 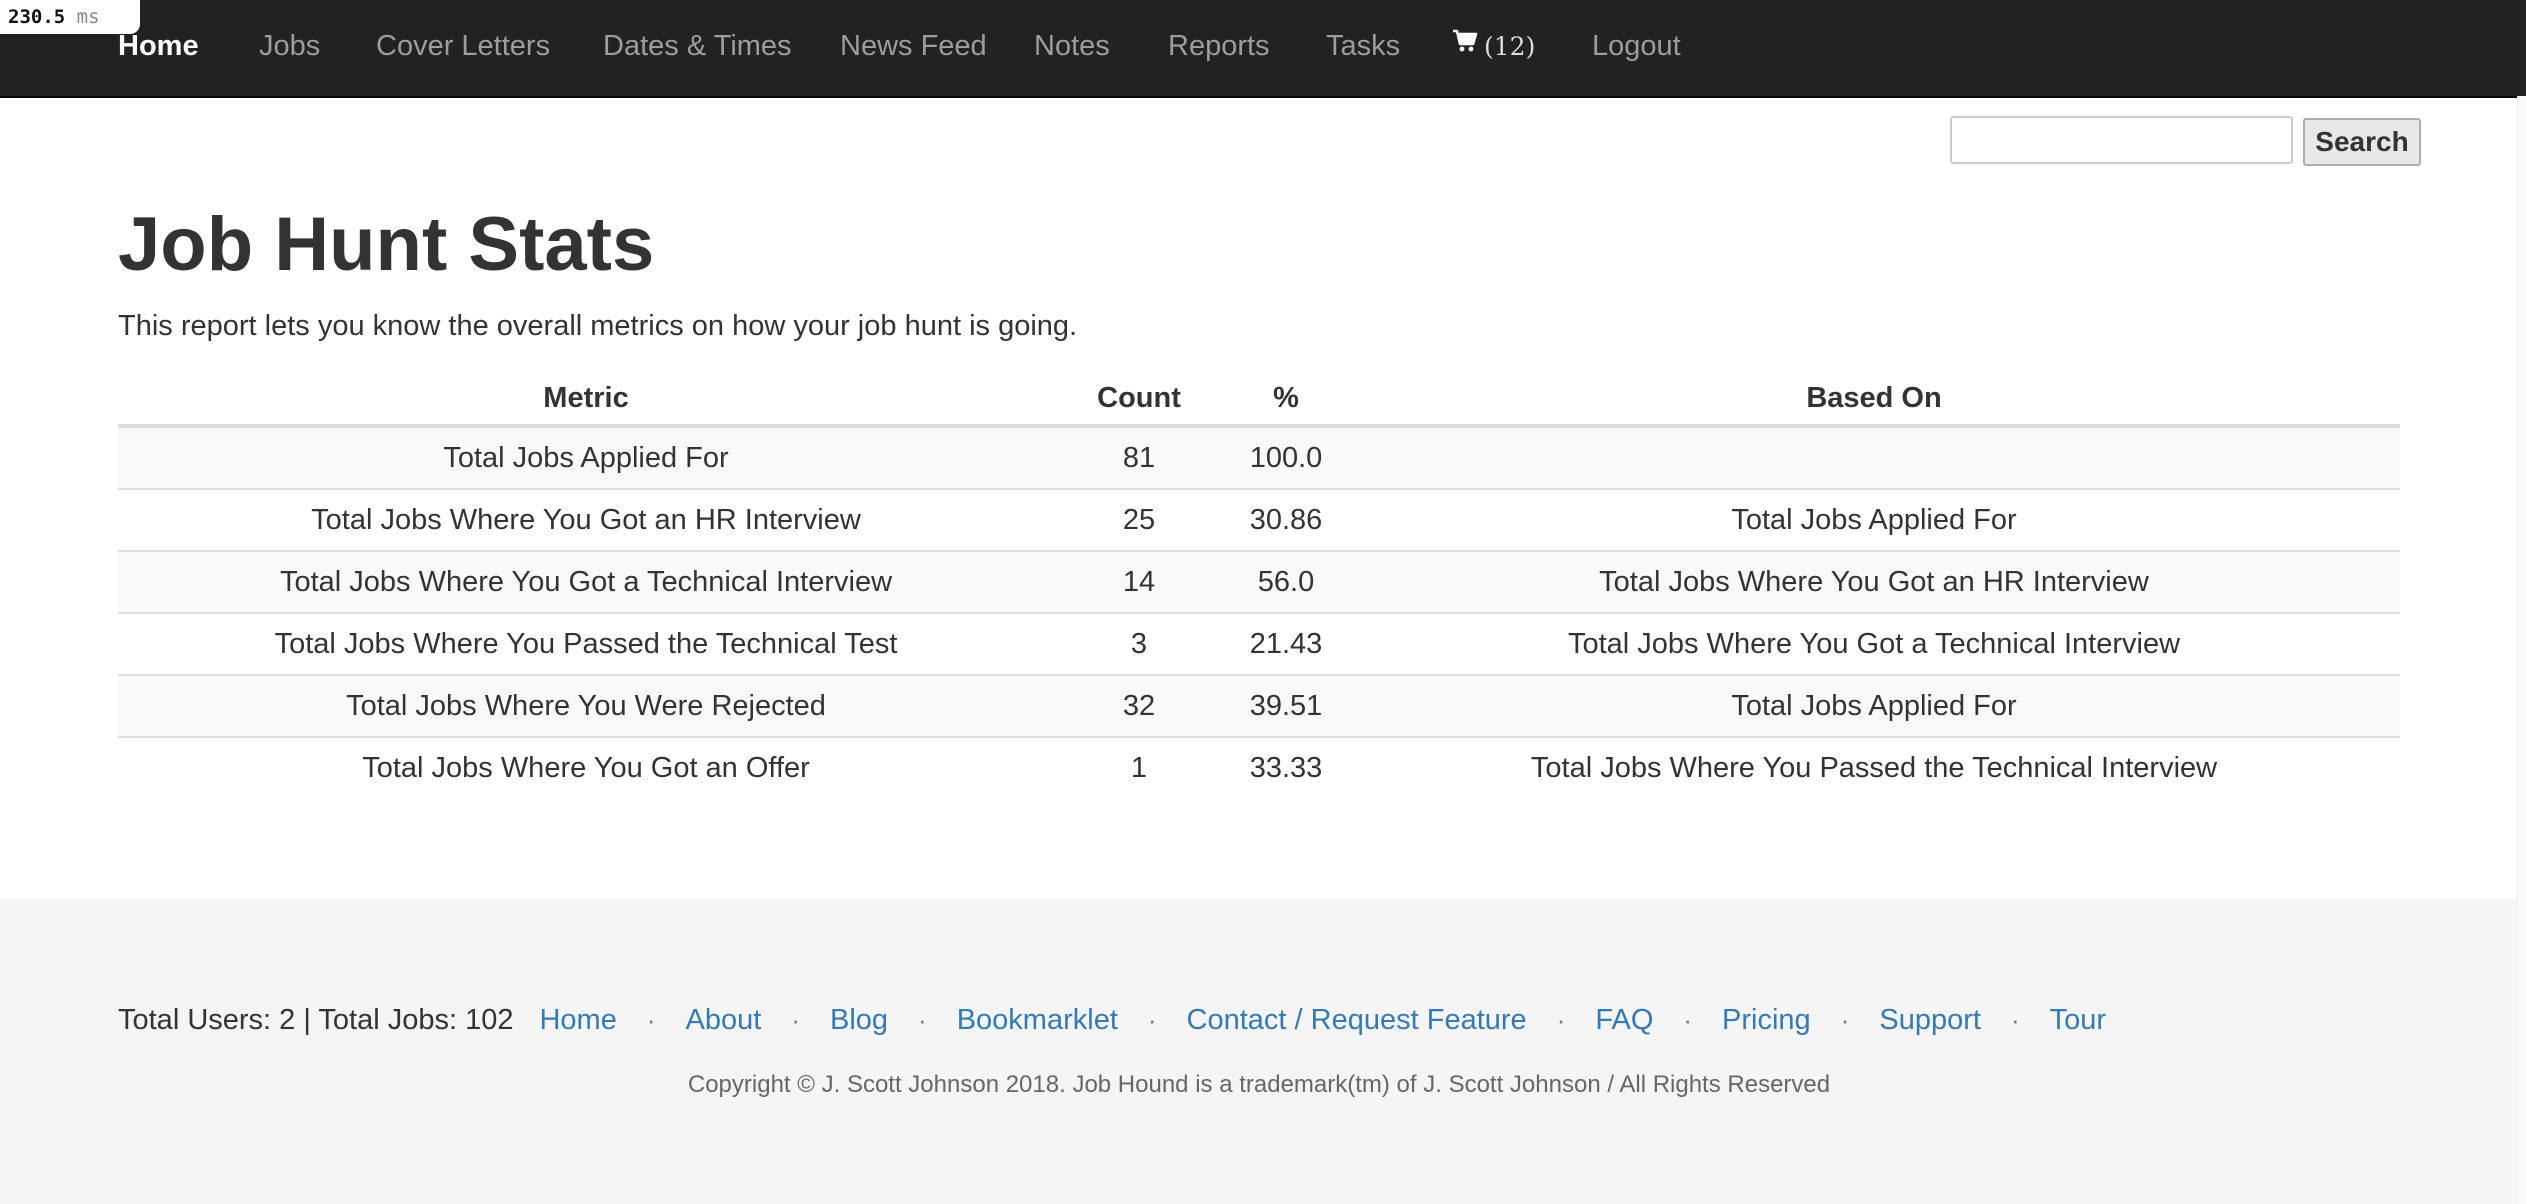 I want to click on nav-cover-letters: Cover Letters, so click(x=463, y=46).